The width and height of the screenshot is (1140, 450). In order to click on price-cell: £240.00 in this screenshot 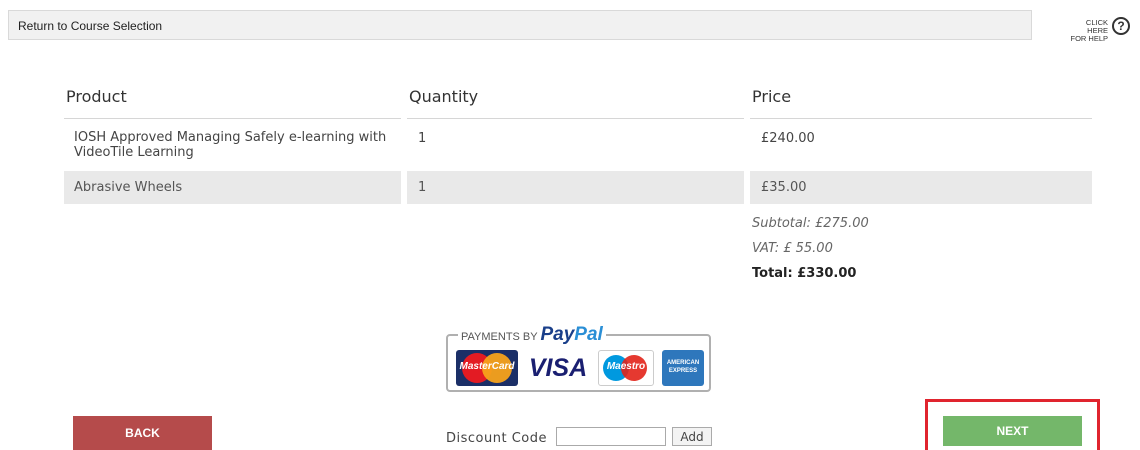, I will do `click(788, 138)`.